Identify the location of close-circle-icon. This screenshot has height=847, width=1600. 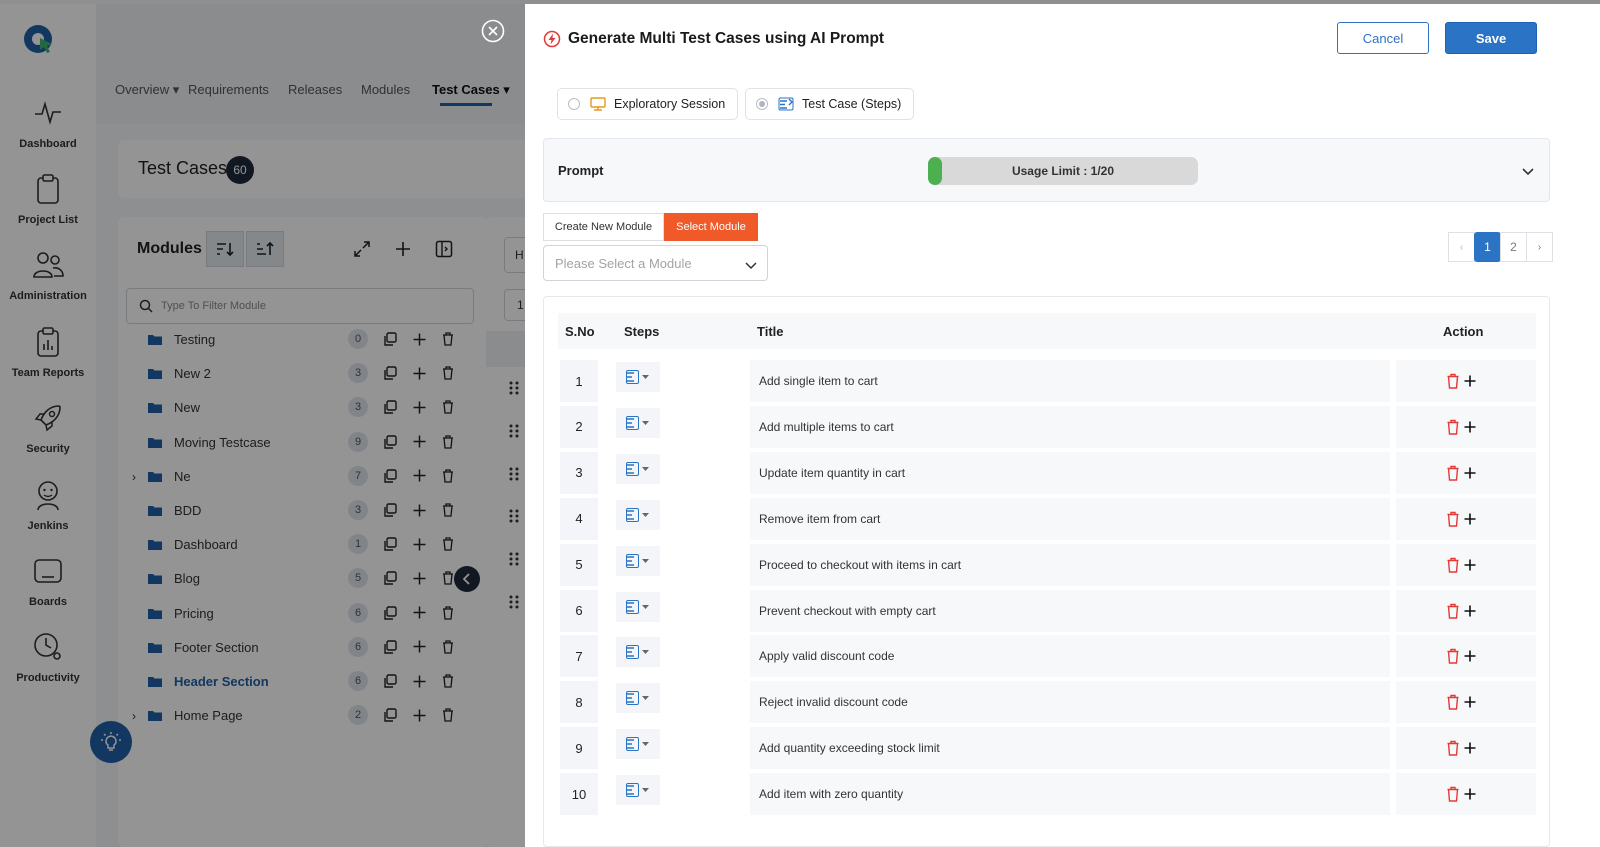
(493, 31).